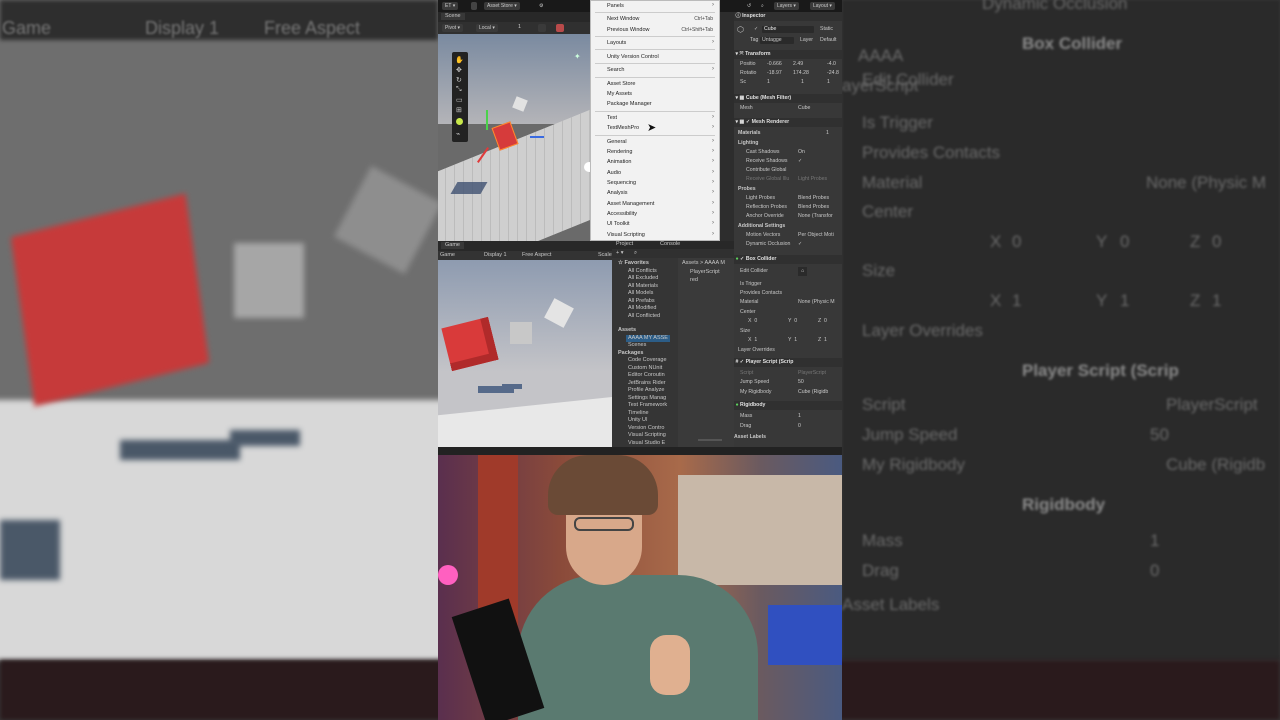 The height and width of the screenshot is (720, 1280). Describe the element at coordinates (747, 189) in the screenshot. I see `probes-label: Probes` at that location.